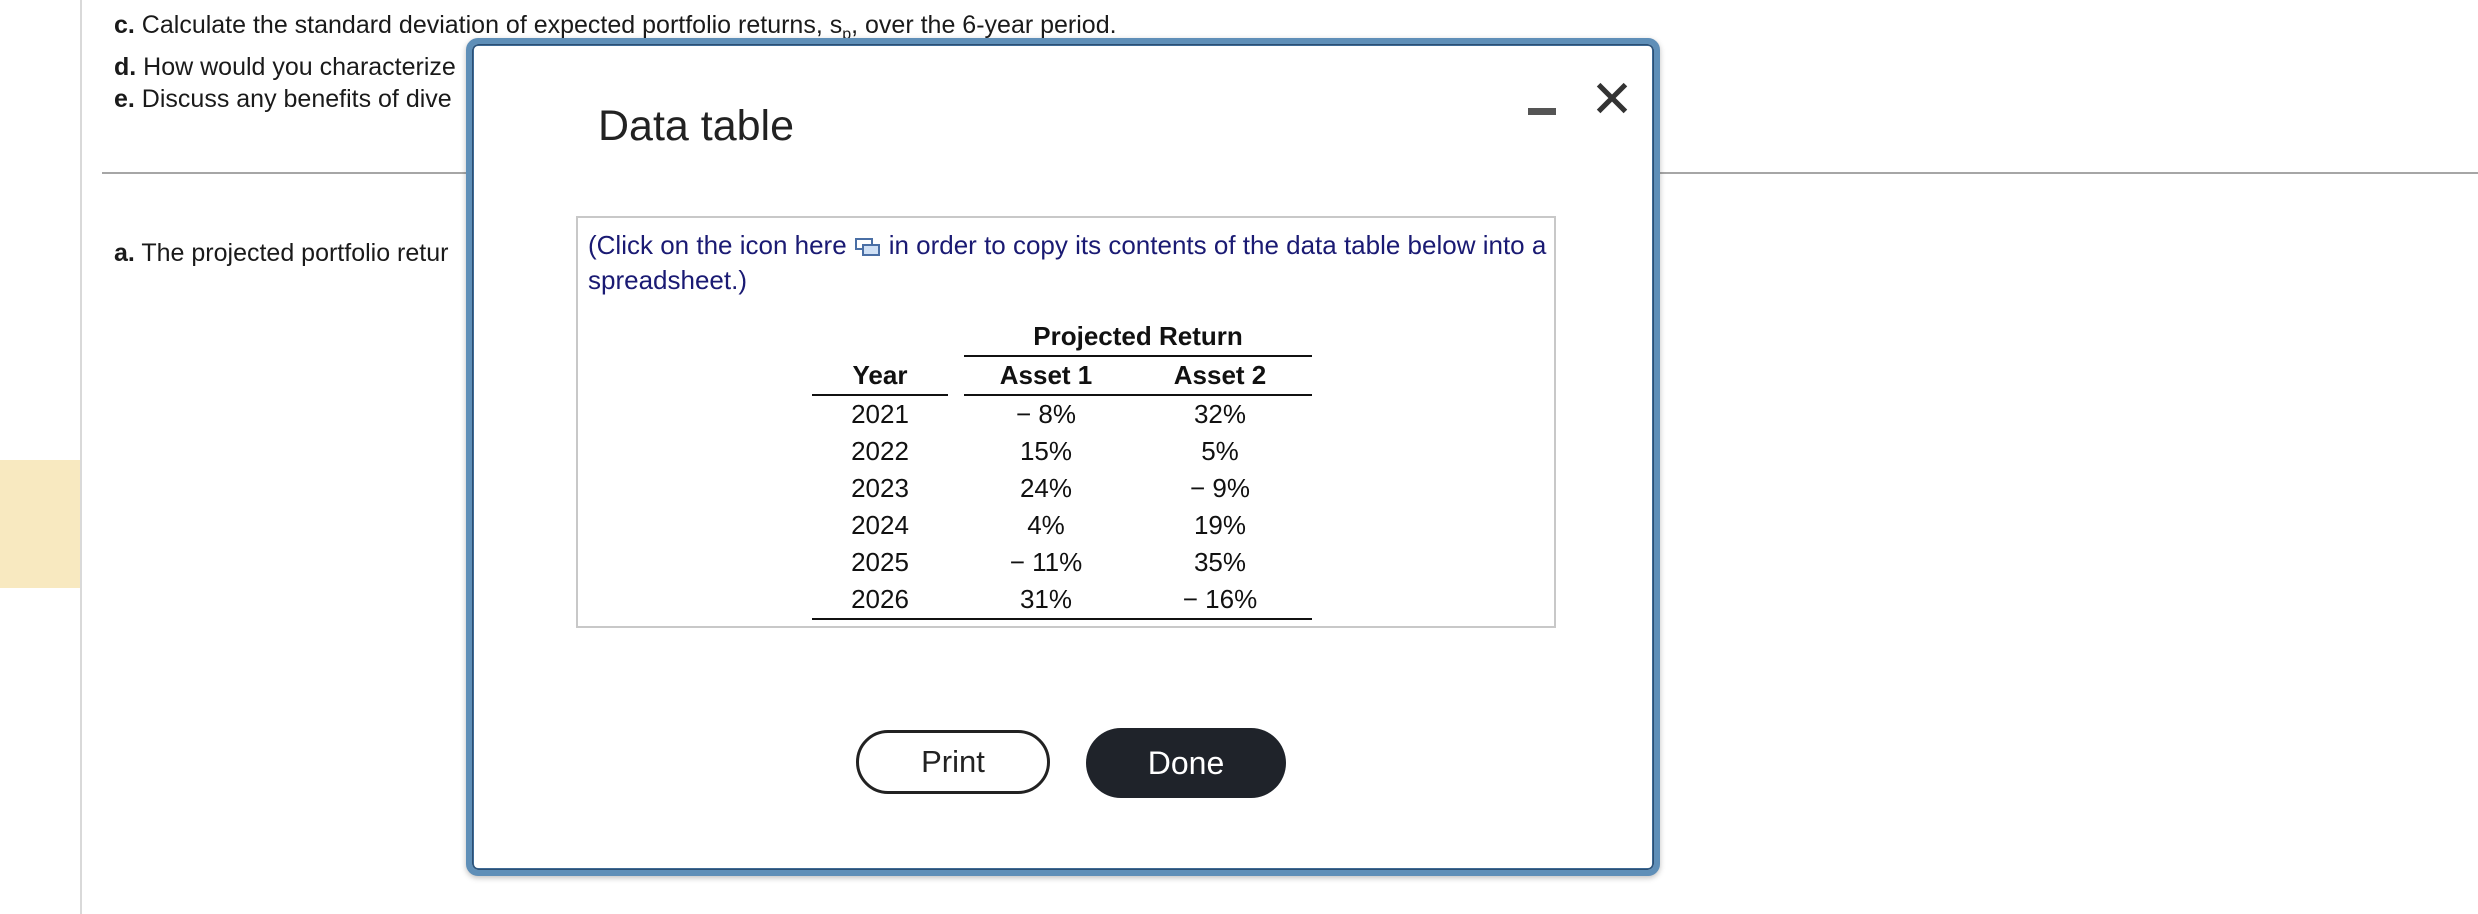 This screenshot has height=914, width=2478. I want to click on cell-asset-2: 19%, so click(1220, 525).